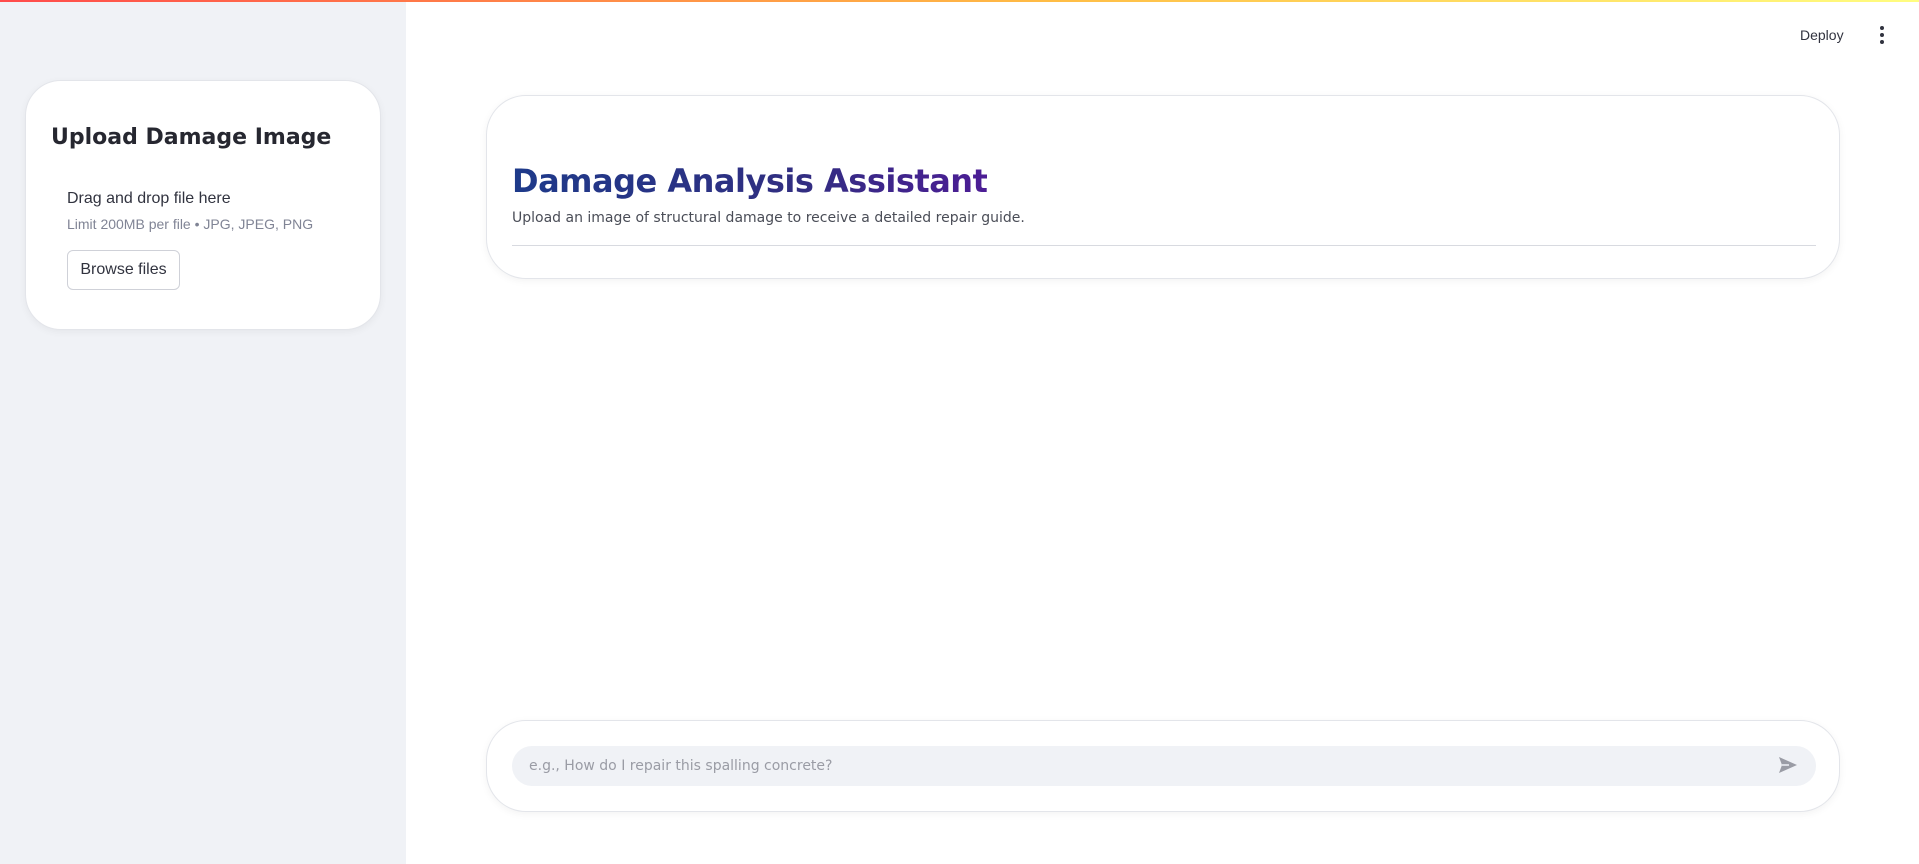 This screenshot has width=1919, height=864. Describe the element at coordinates (191, 137) in the screenshot. I see `upload-title: Upload Damage Image` at that location.